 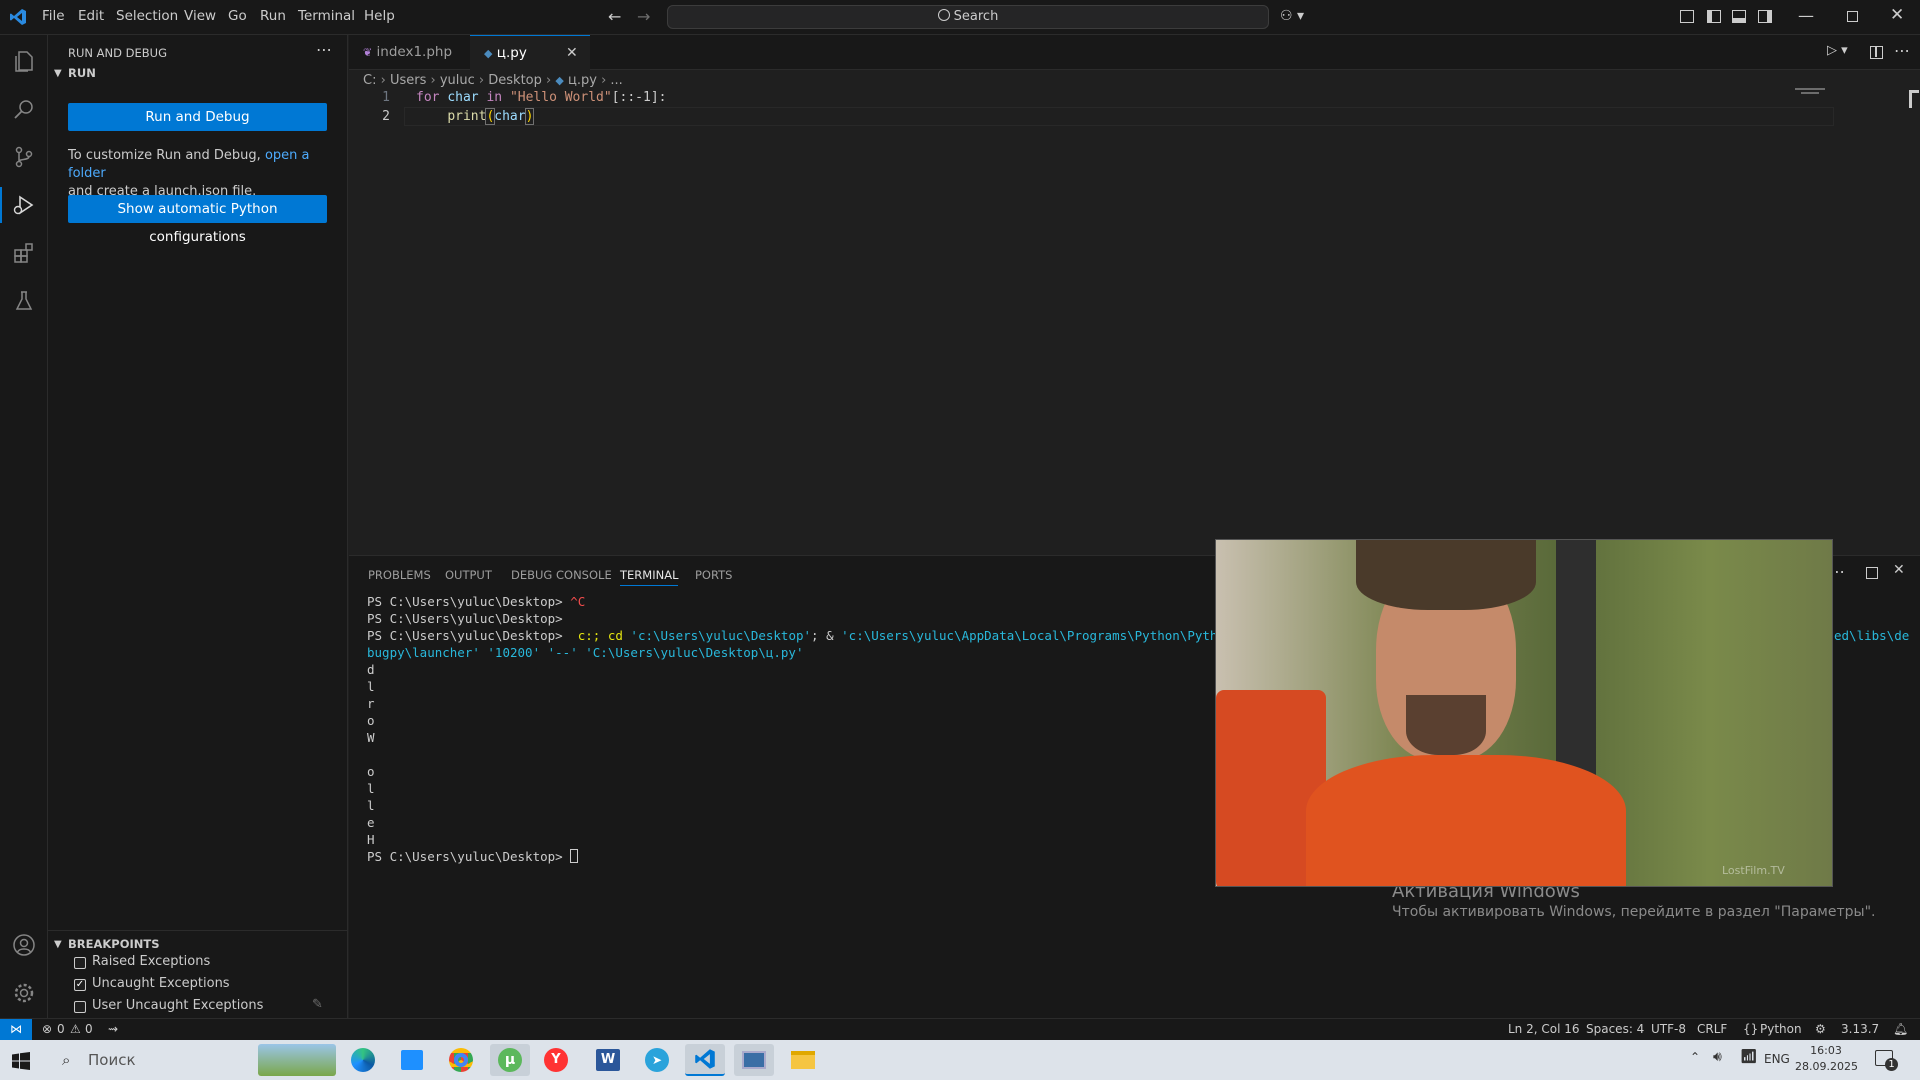 I want to click on menu-run: Run, so click(x=273, y=16).